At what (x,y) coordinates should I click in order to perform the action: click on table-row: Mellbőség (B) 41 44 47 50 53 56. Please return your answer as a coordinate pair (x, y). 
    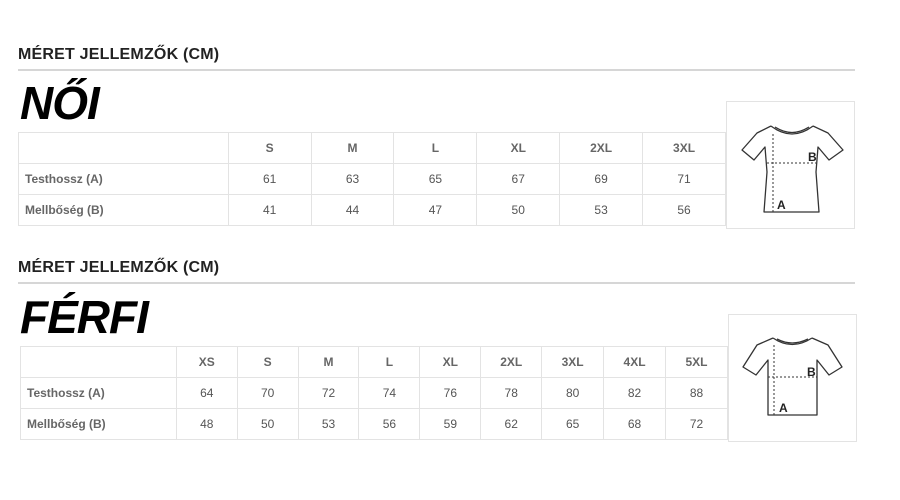
    Looking at the image, I should click on (372, 210).